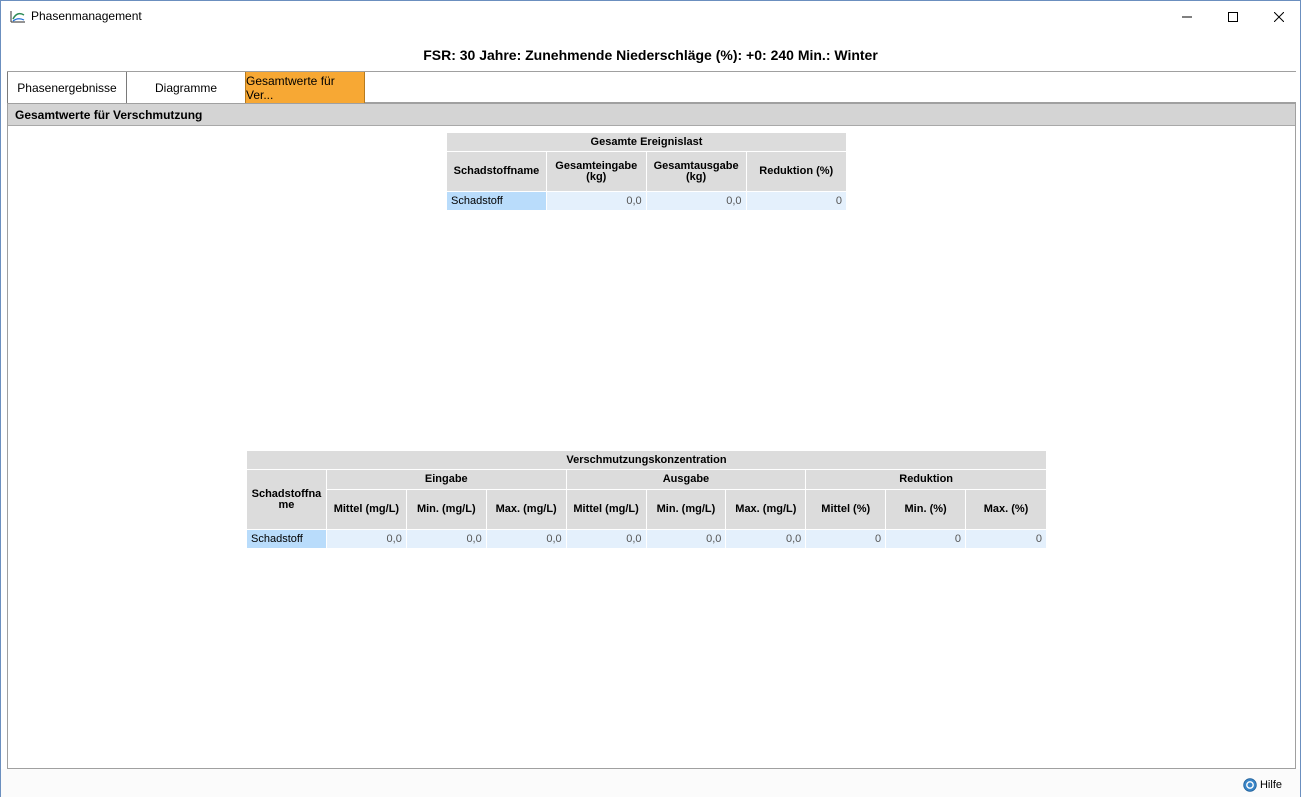 Image resolution: width=1301 pixels, height=797 pixels. I want to click on minimize-icon, so click(1187, 16).